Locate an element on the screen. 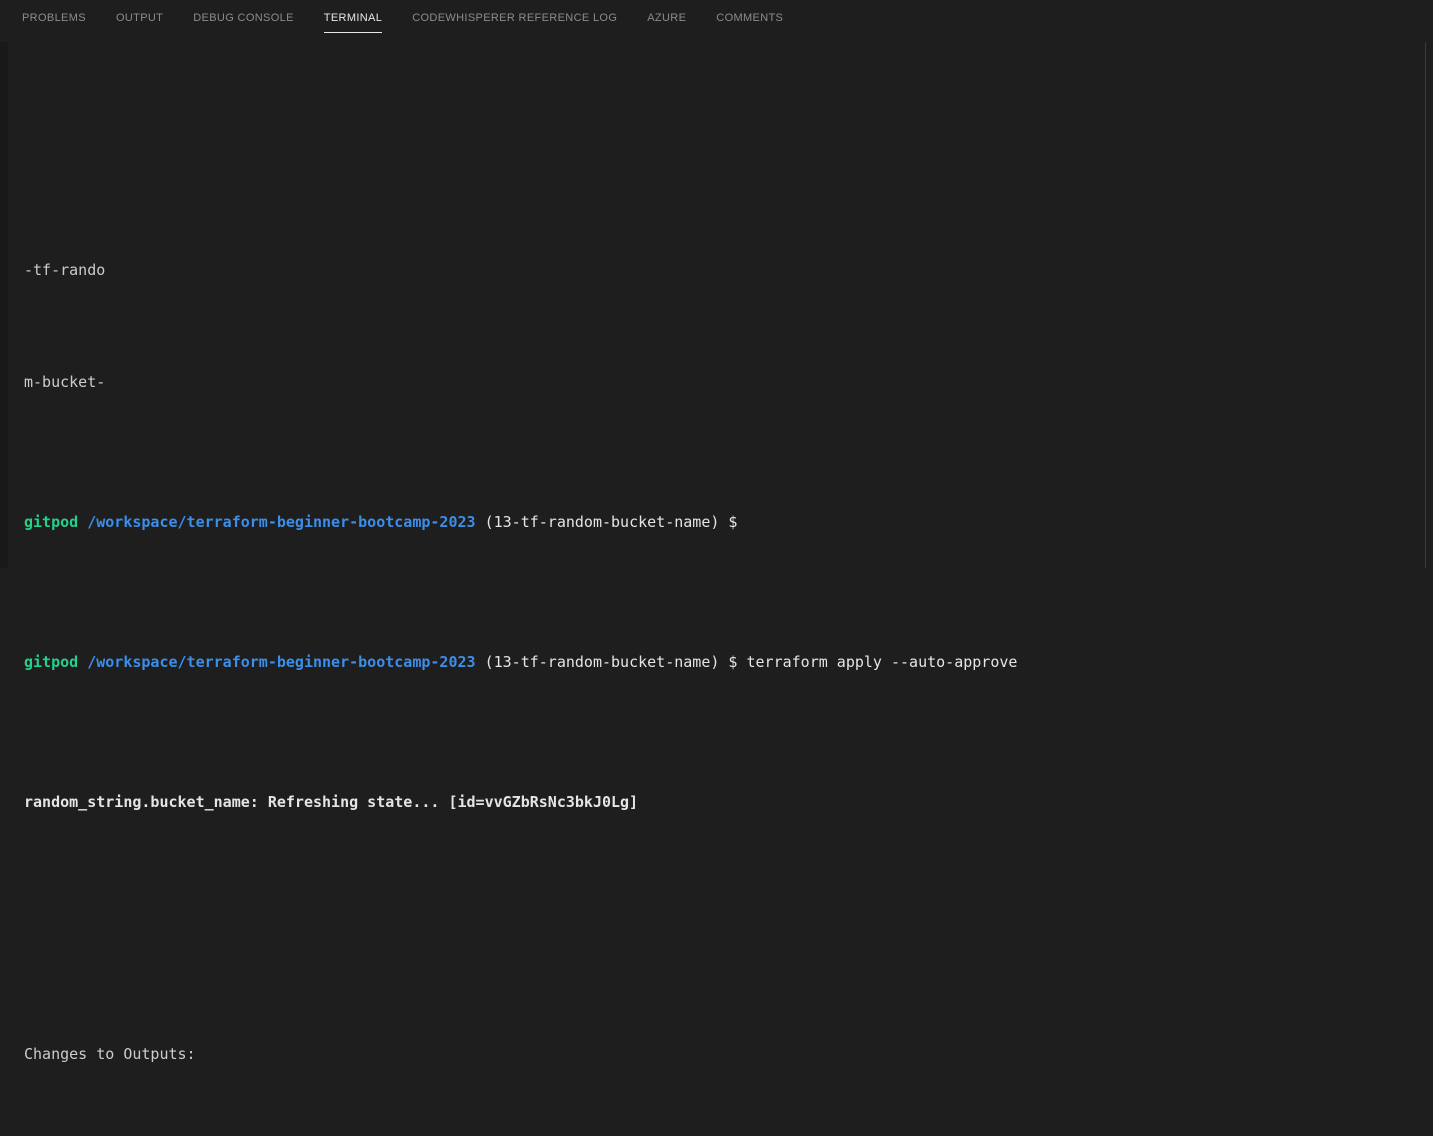 This screenshot has width=1433, height=1136. terminal-command: terraform apply --auto-approve is located at coordinates (882, 662).